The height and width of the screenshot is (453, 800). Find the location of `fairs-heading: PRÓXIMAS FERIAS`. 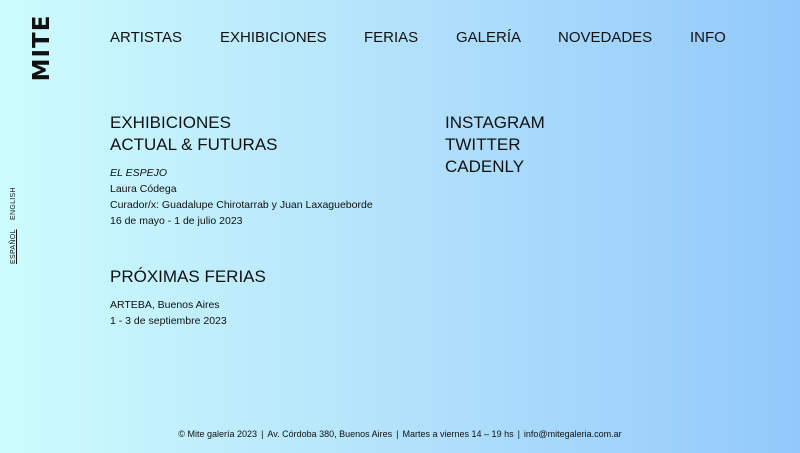

fairs-heading: PRÓXIMAS FERIAS is located at coordinates (188, 277).